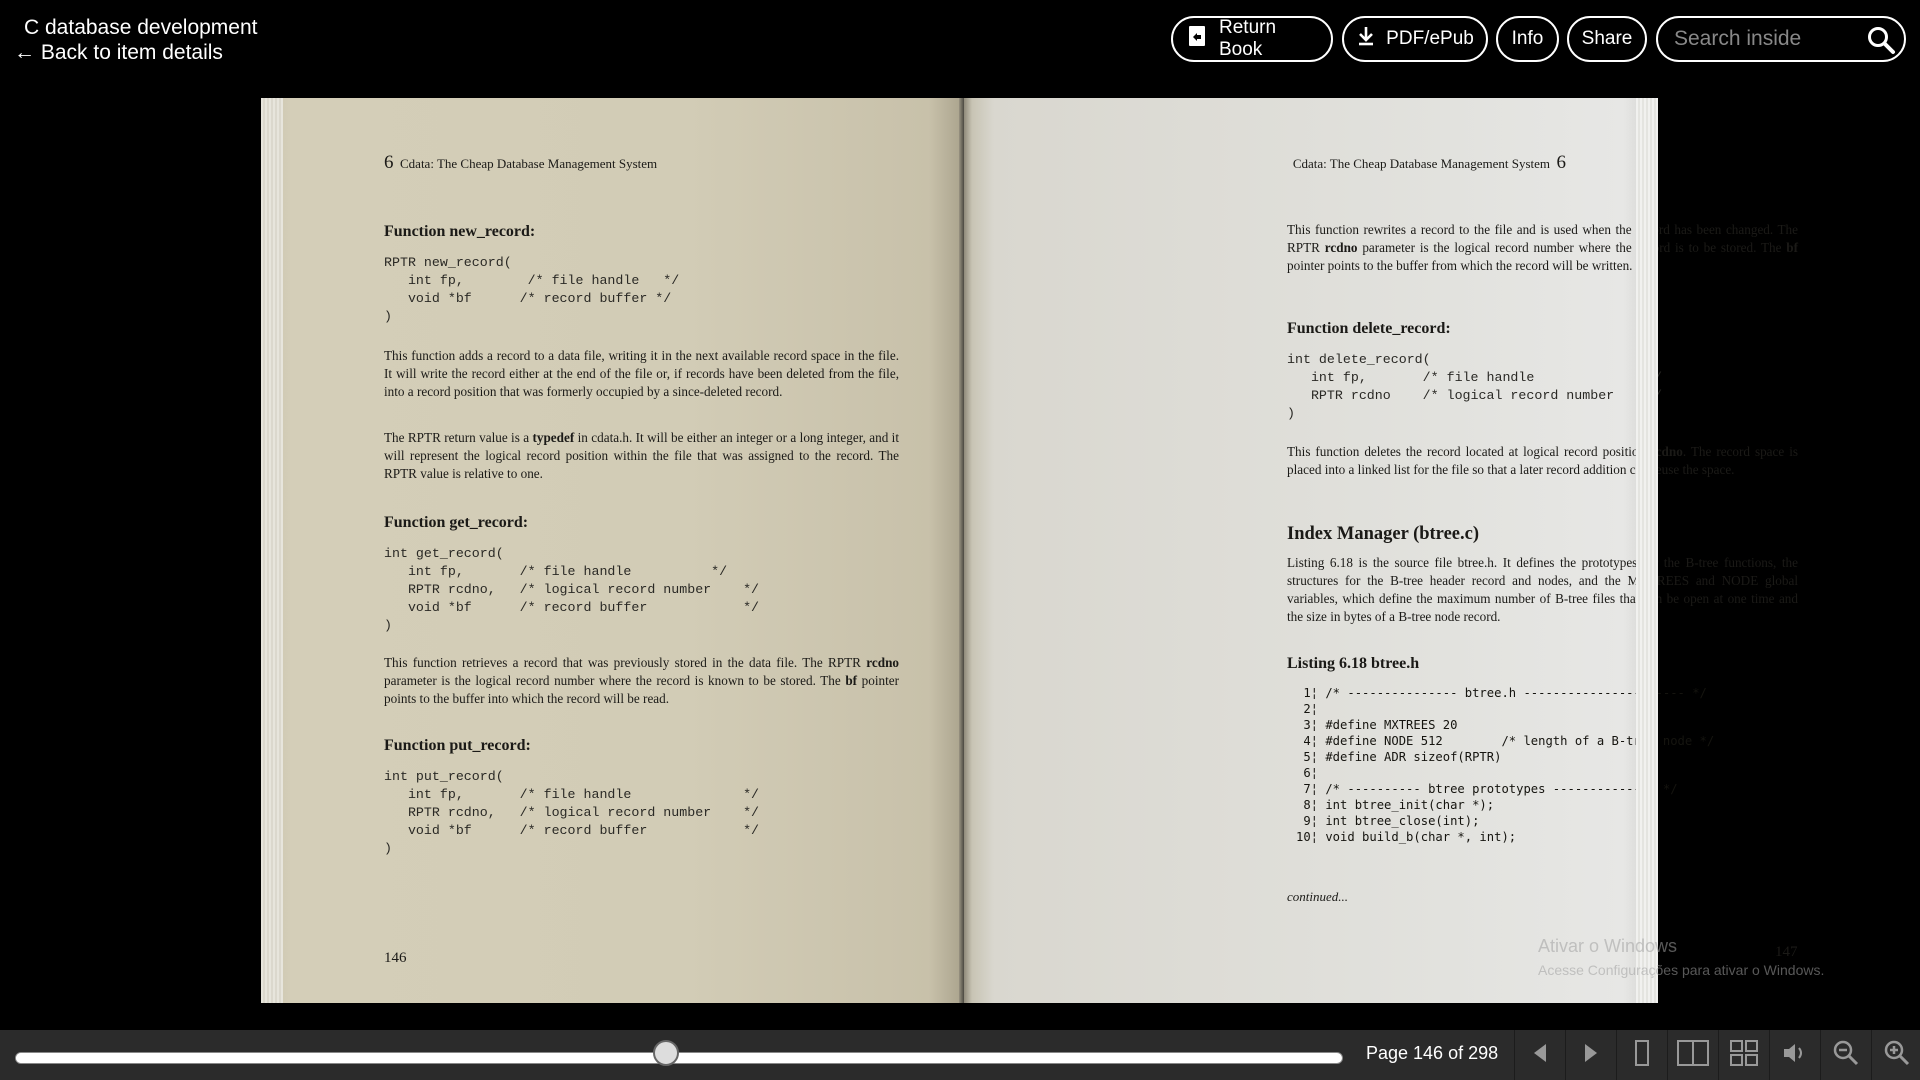  What do you see at coordinates (1647, 550) in the screenshot?
I see `page-edges-right` at bounding box center [1647, 550].